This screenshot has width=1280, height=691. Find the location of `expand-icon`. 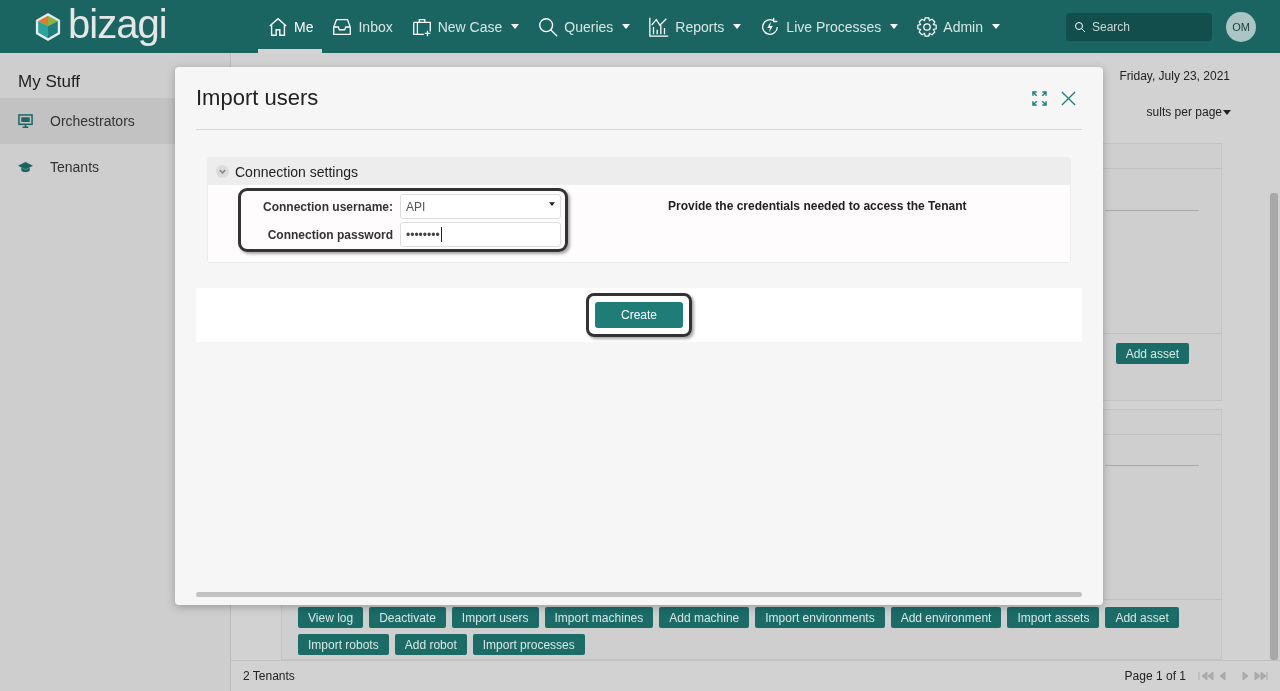

expand-icon is located at coordinates (1039, 98).